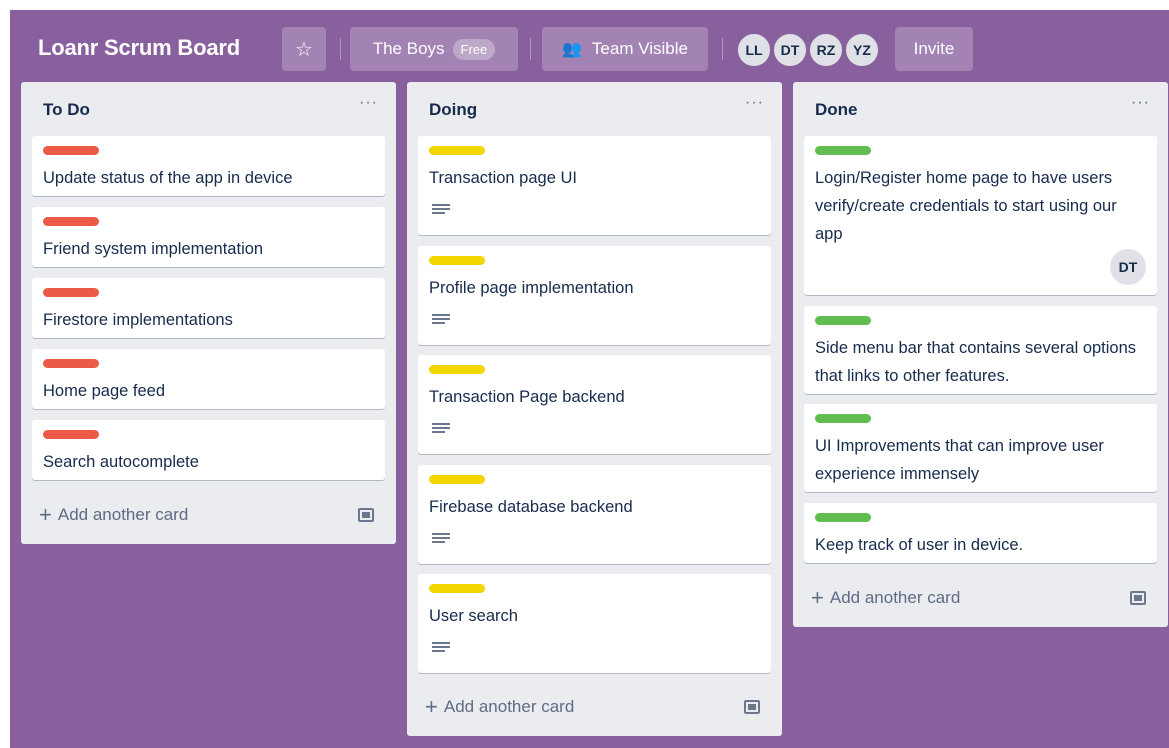 The width and height of the screenshot is (1169, 748). I want to click on card: Keep track of user in device., so click(980, 533).